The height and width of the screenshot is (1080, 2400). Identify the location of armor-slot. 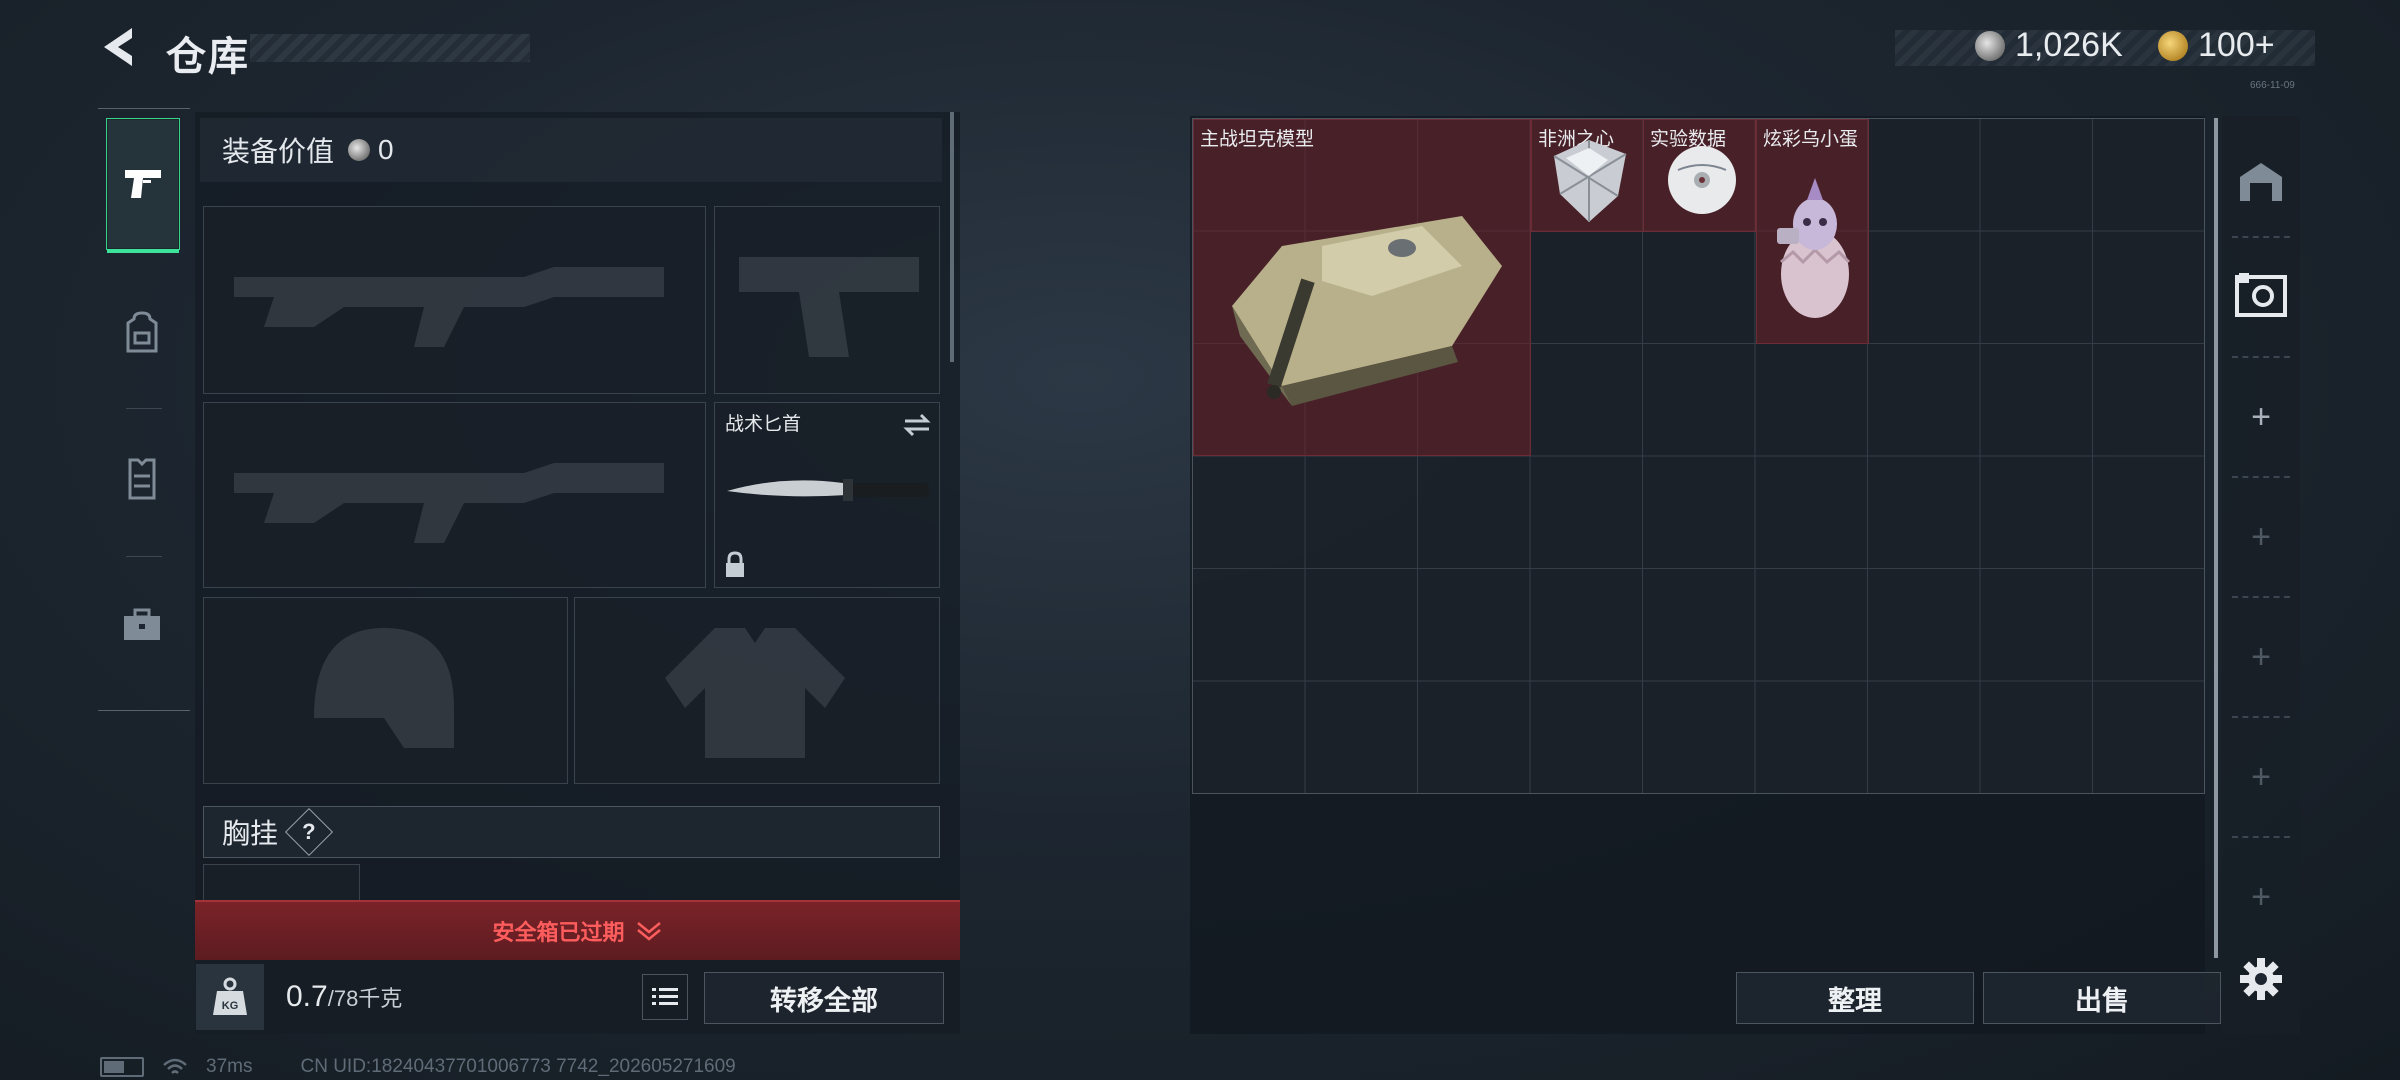
(757, 690).